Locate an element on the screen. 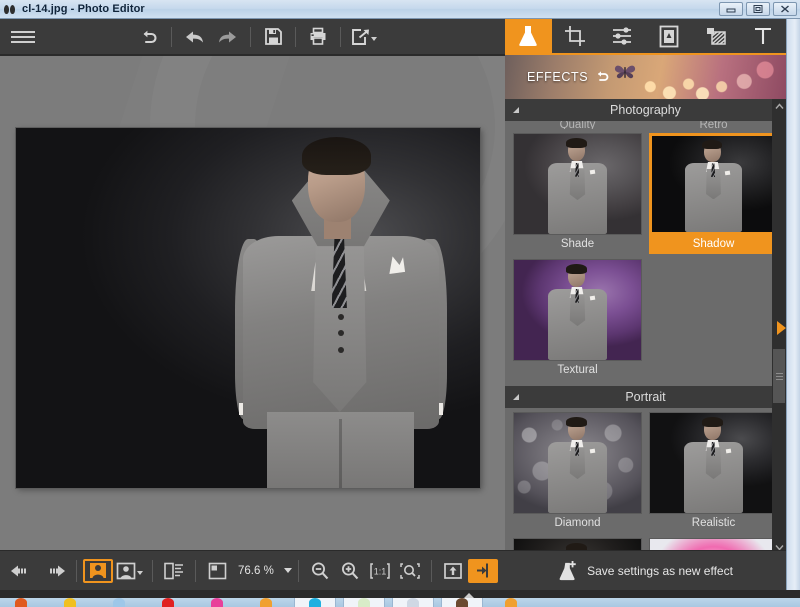  before-after-compare-button is located at coordinates (174, 571).